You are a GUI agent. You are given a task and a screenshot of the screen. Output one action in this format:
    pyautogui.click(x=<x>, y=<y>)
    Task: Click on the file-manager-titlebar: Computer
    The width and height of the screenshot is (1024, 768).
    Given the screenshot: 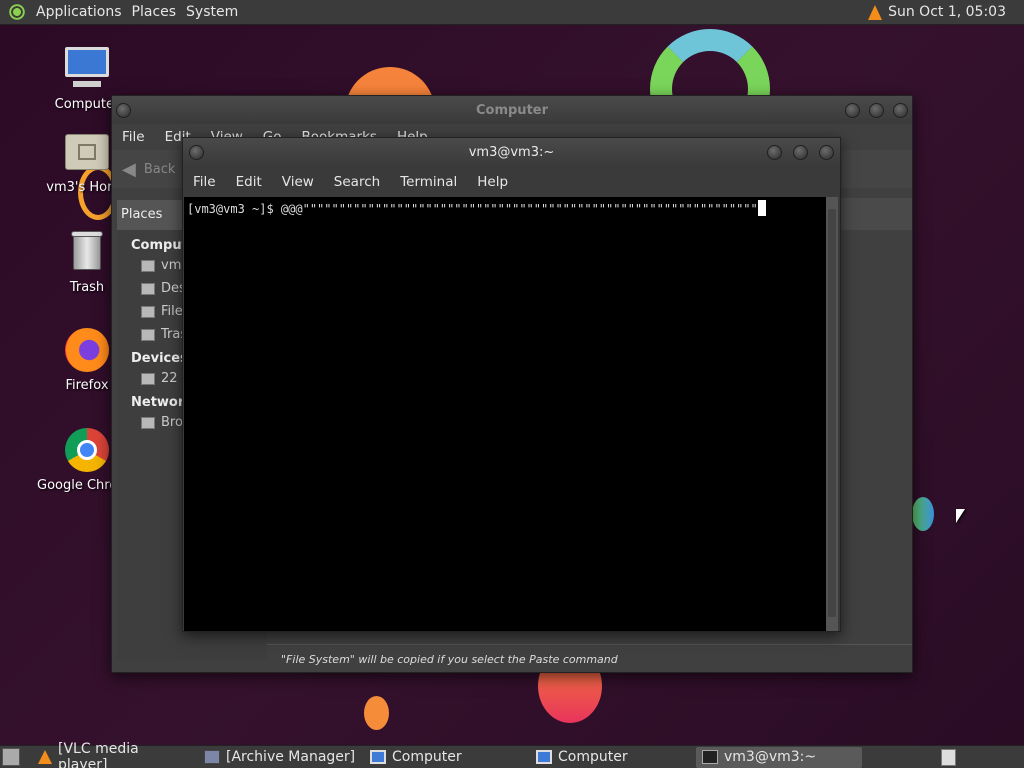 What is the action you would take?
    pyautogui.click(x=512, y=110)
    